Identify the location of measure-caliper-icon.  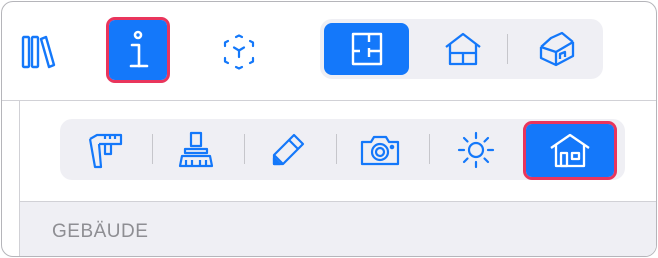
(104, 150).